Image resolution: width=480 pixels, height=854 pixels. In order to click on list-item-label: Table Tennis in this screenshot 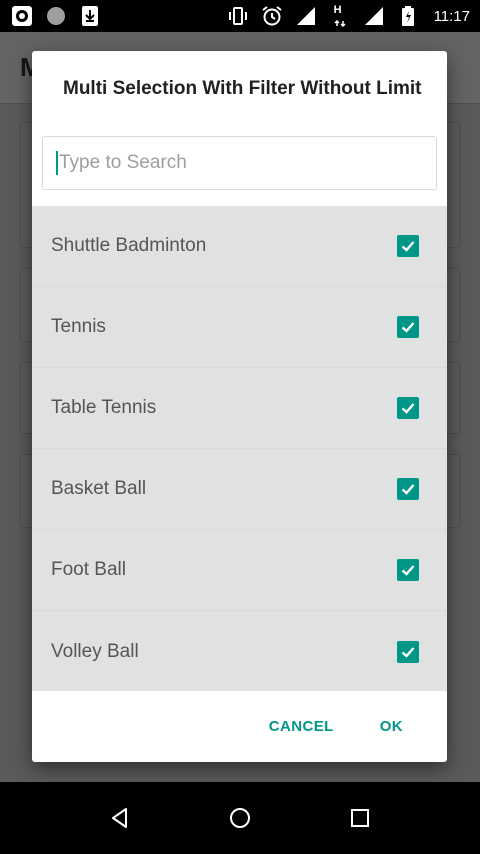, I will do `click(104, 407)`.